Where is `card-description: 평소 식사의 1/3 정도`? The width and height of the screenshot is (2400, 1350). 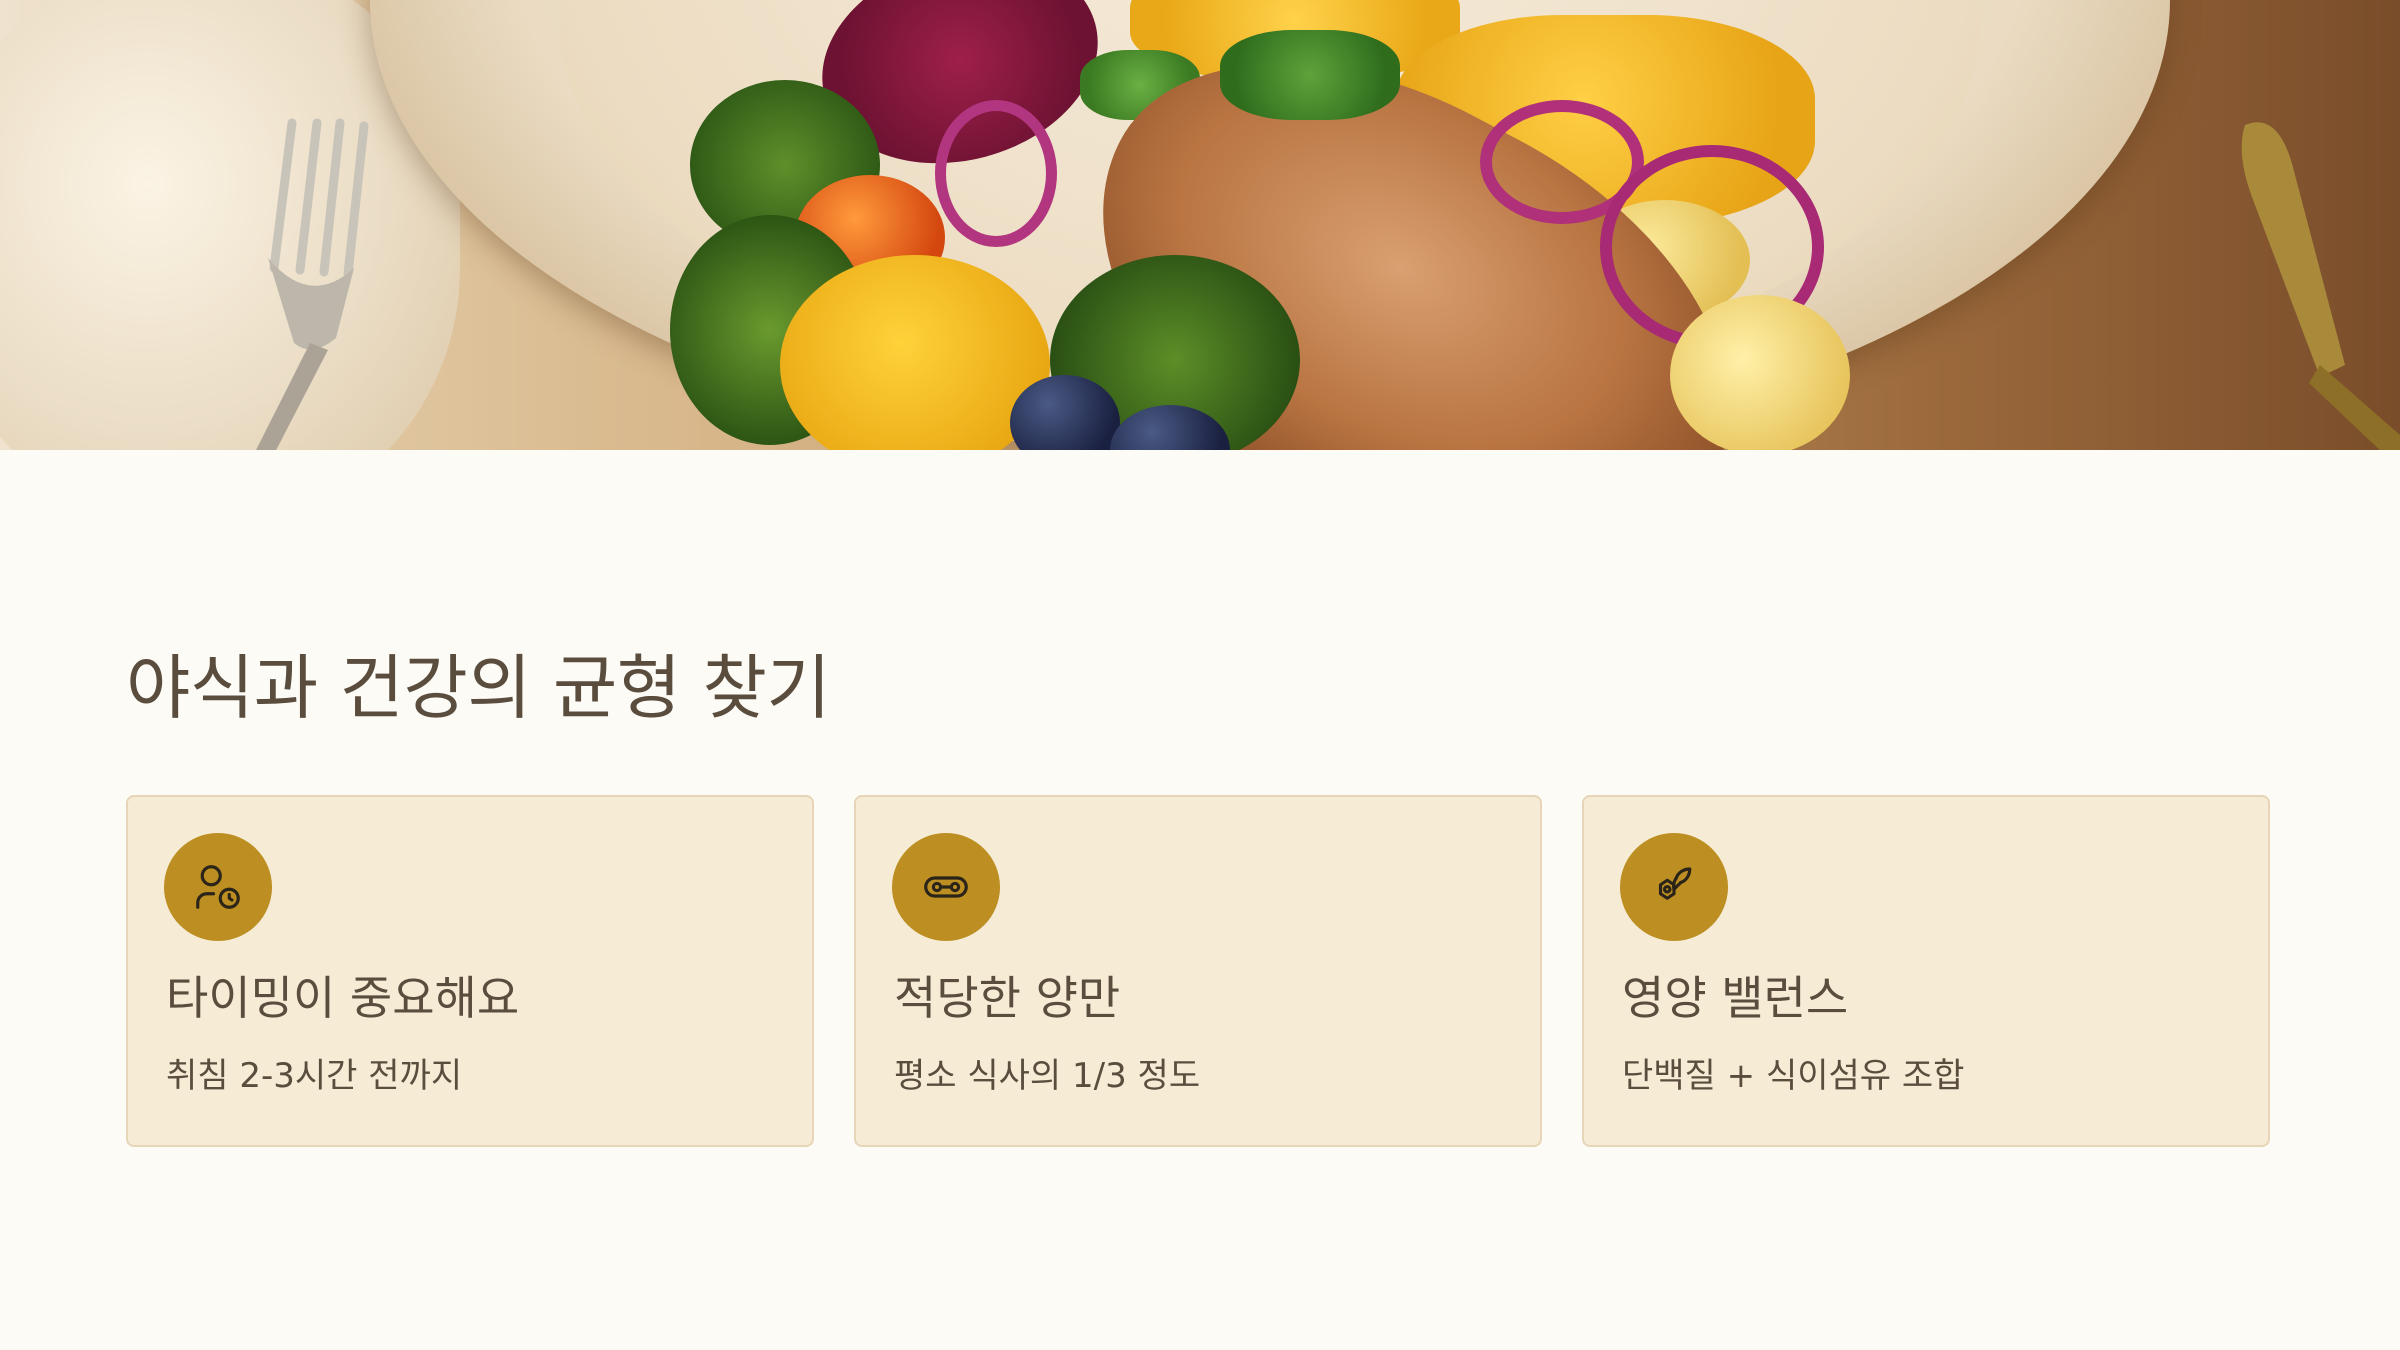 card-description: 평소 식사의 1/3 정도 is located at coordinates (1047, 1076).